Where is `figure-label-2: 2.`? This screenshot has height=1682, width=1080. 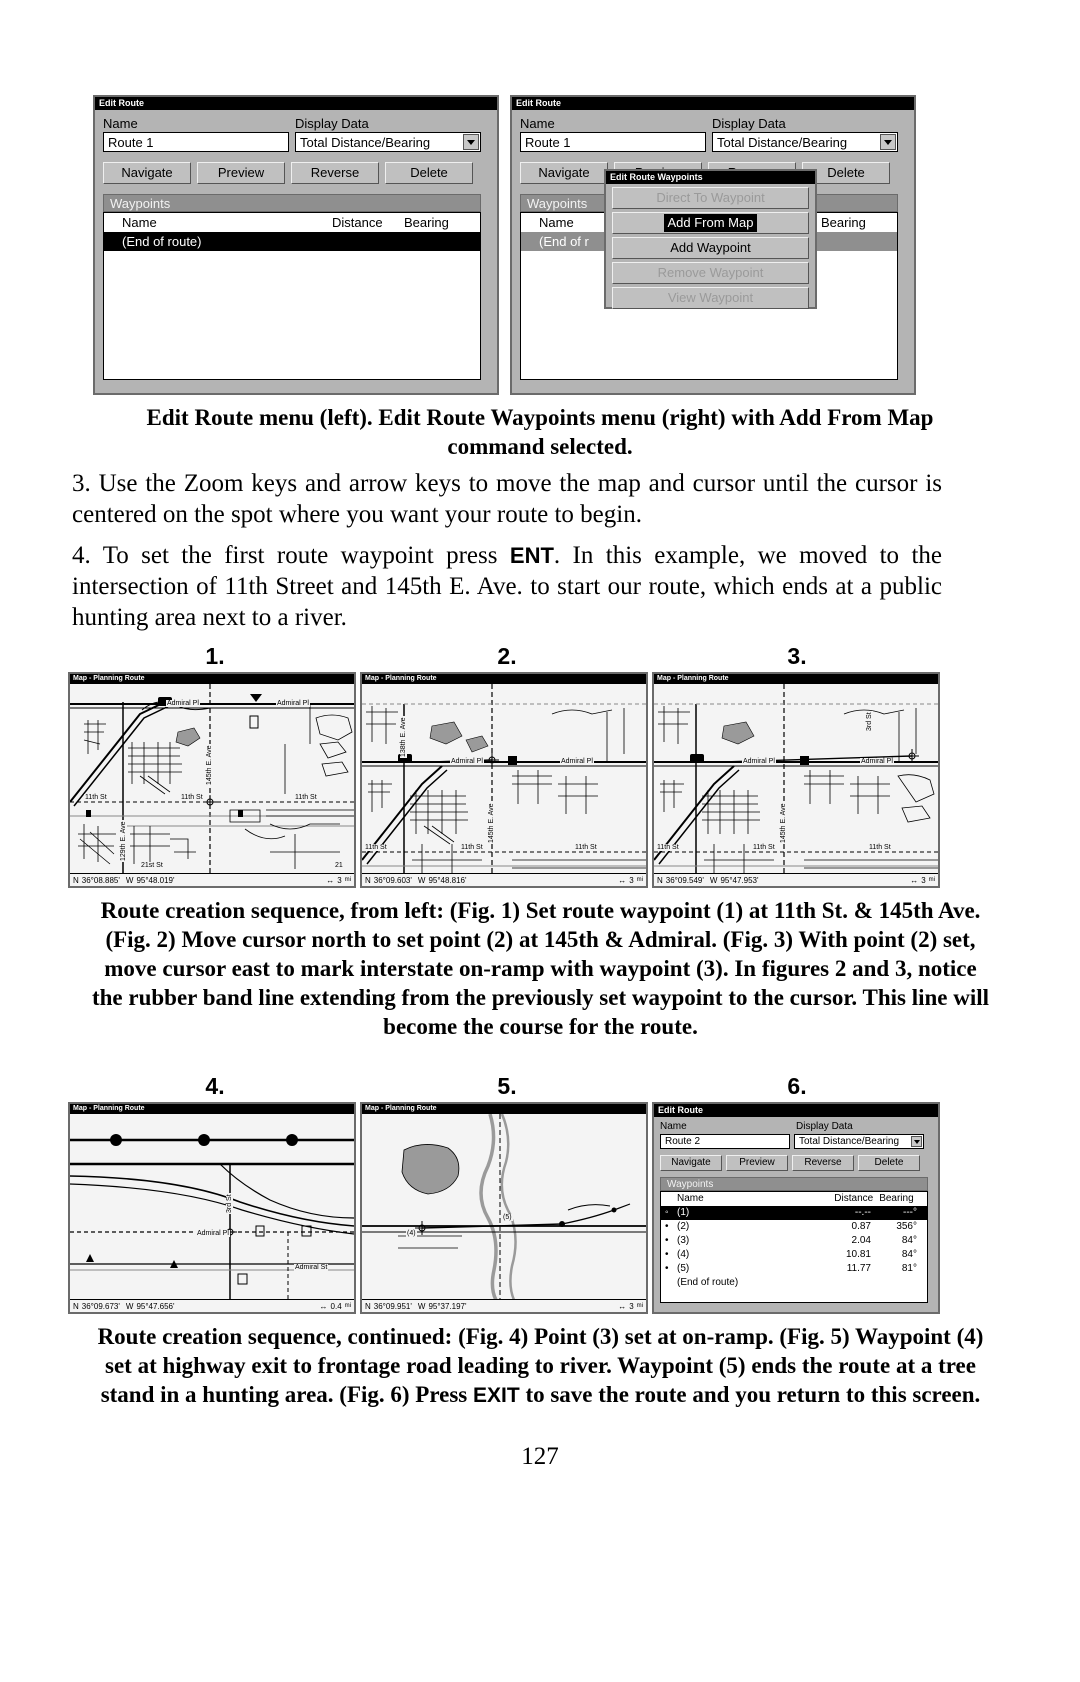
figure-label-2: 2. is located at coordinates (507, 656).